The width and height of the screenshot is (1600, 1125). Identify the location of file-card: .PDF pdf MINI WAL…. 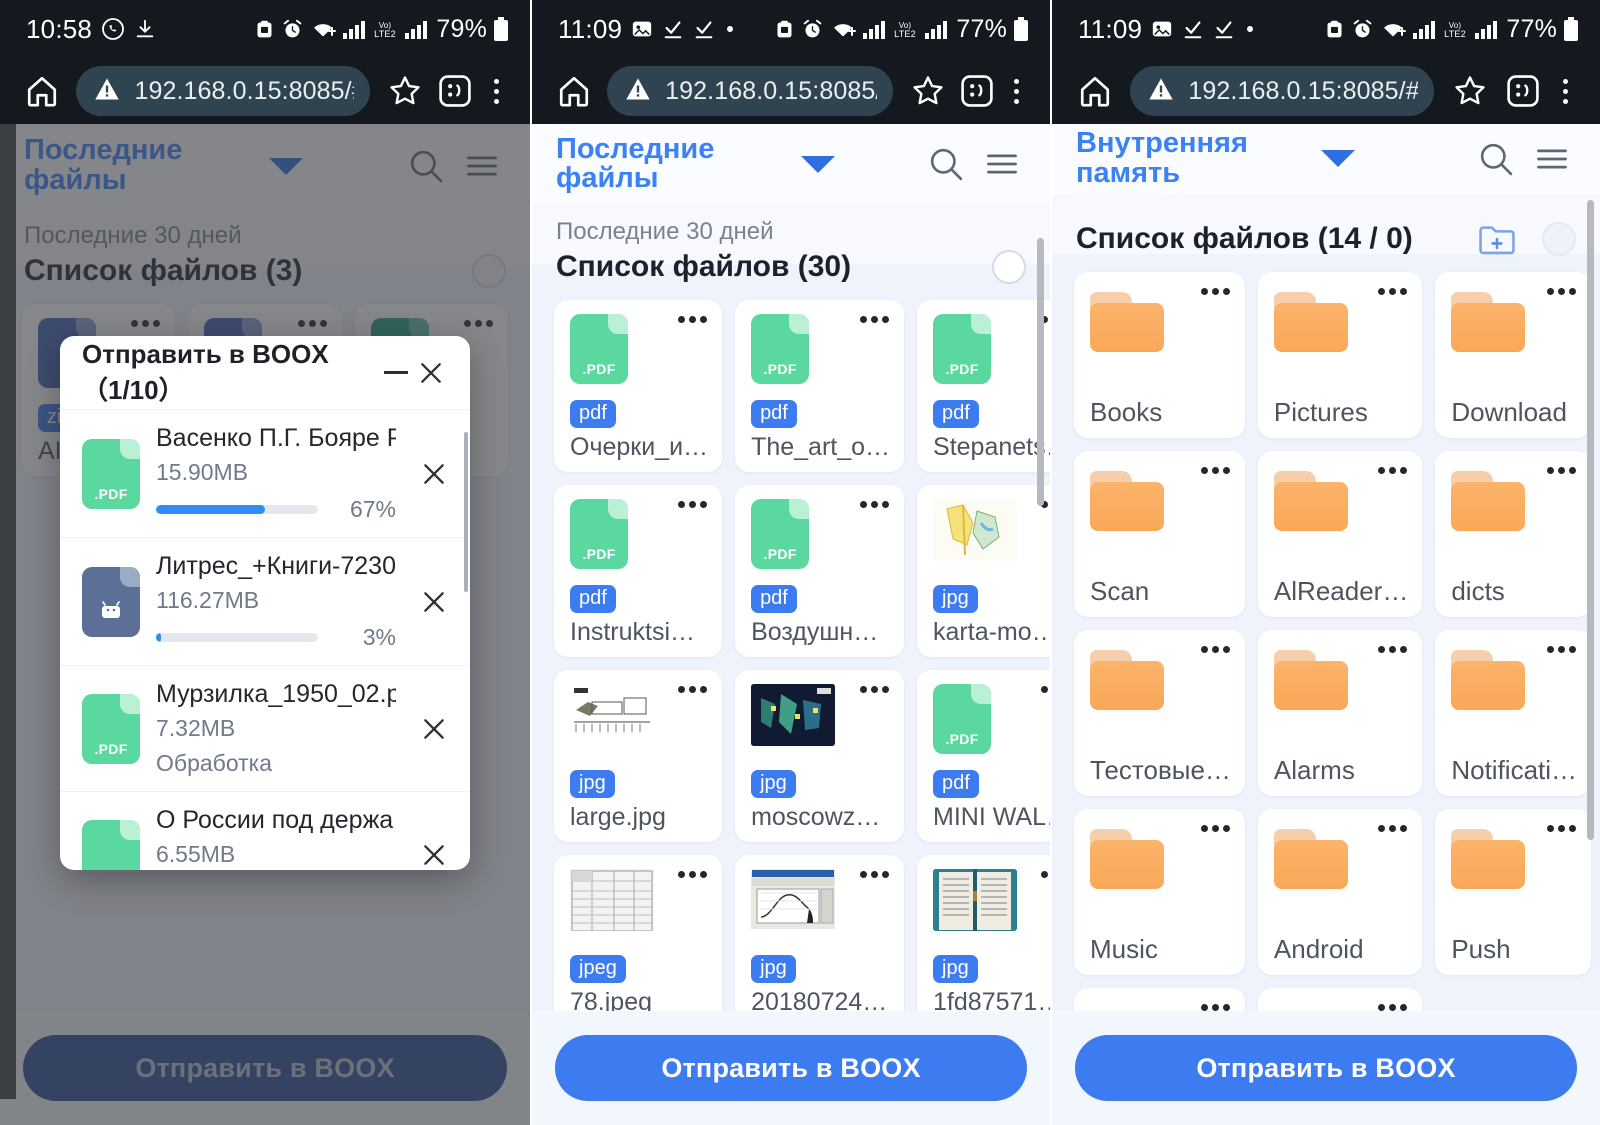
(983, 756).